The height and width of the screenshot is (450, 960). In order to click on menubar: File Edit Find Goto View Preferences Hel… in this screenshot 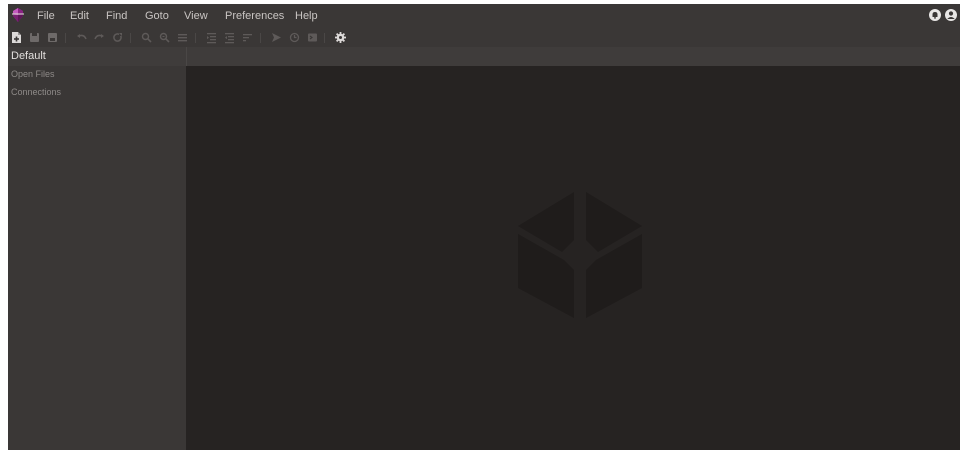, I will do `click(484, 16)`.